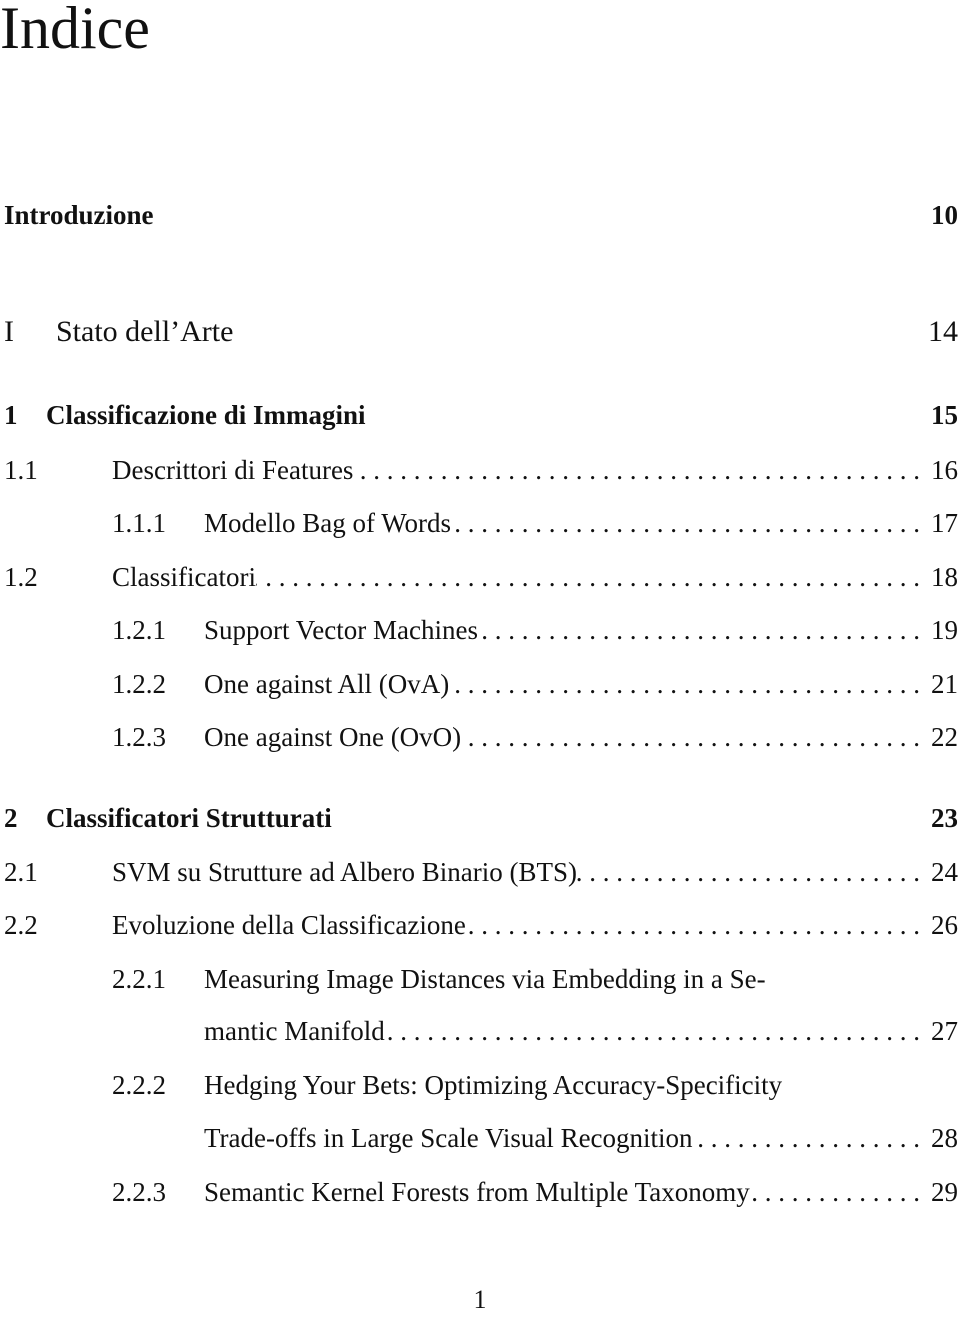 The image size is (960, 1317). What do you see at coordinates (944, 630) in the screenshot?
I see `toc-entry-page: 19` at bounding box center [944, 630].